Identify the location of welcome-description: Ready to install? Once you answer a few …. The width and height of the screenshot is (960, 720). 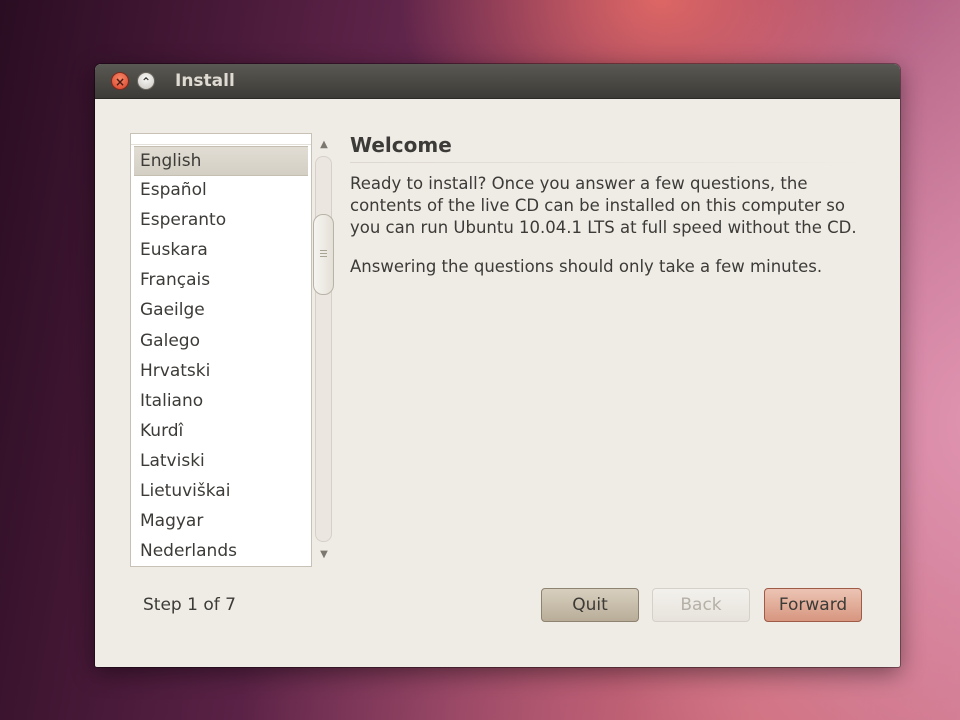
(603, 205).